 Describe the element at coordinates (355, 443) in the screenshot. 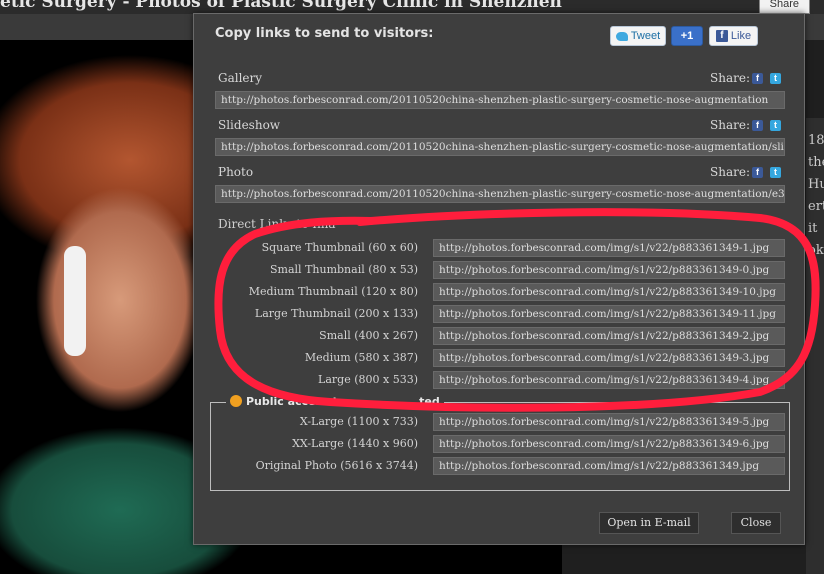

I see `size-label: XX-Large (1440 x 960)` at that location.